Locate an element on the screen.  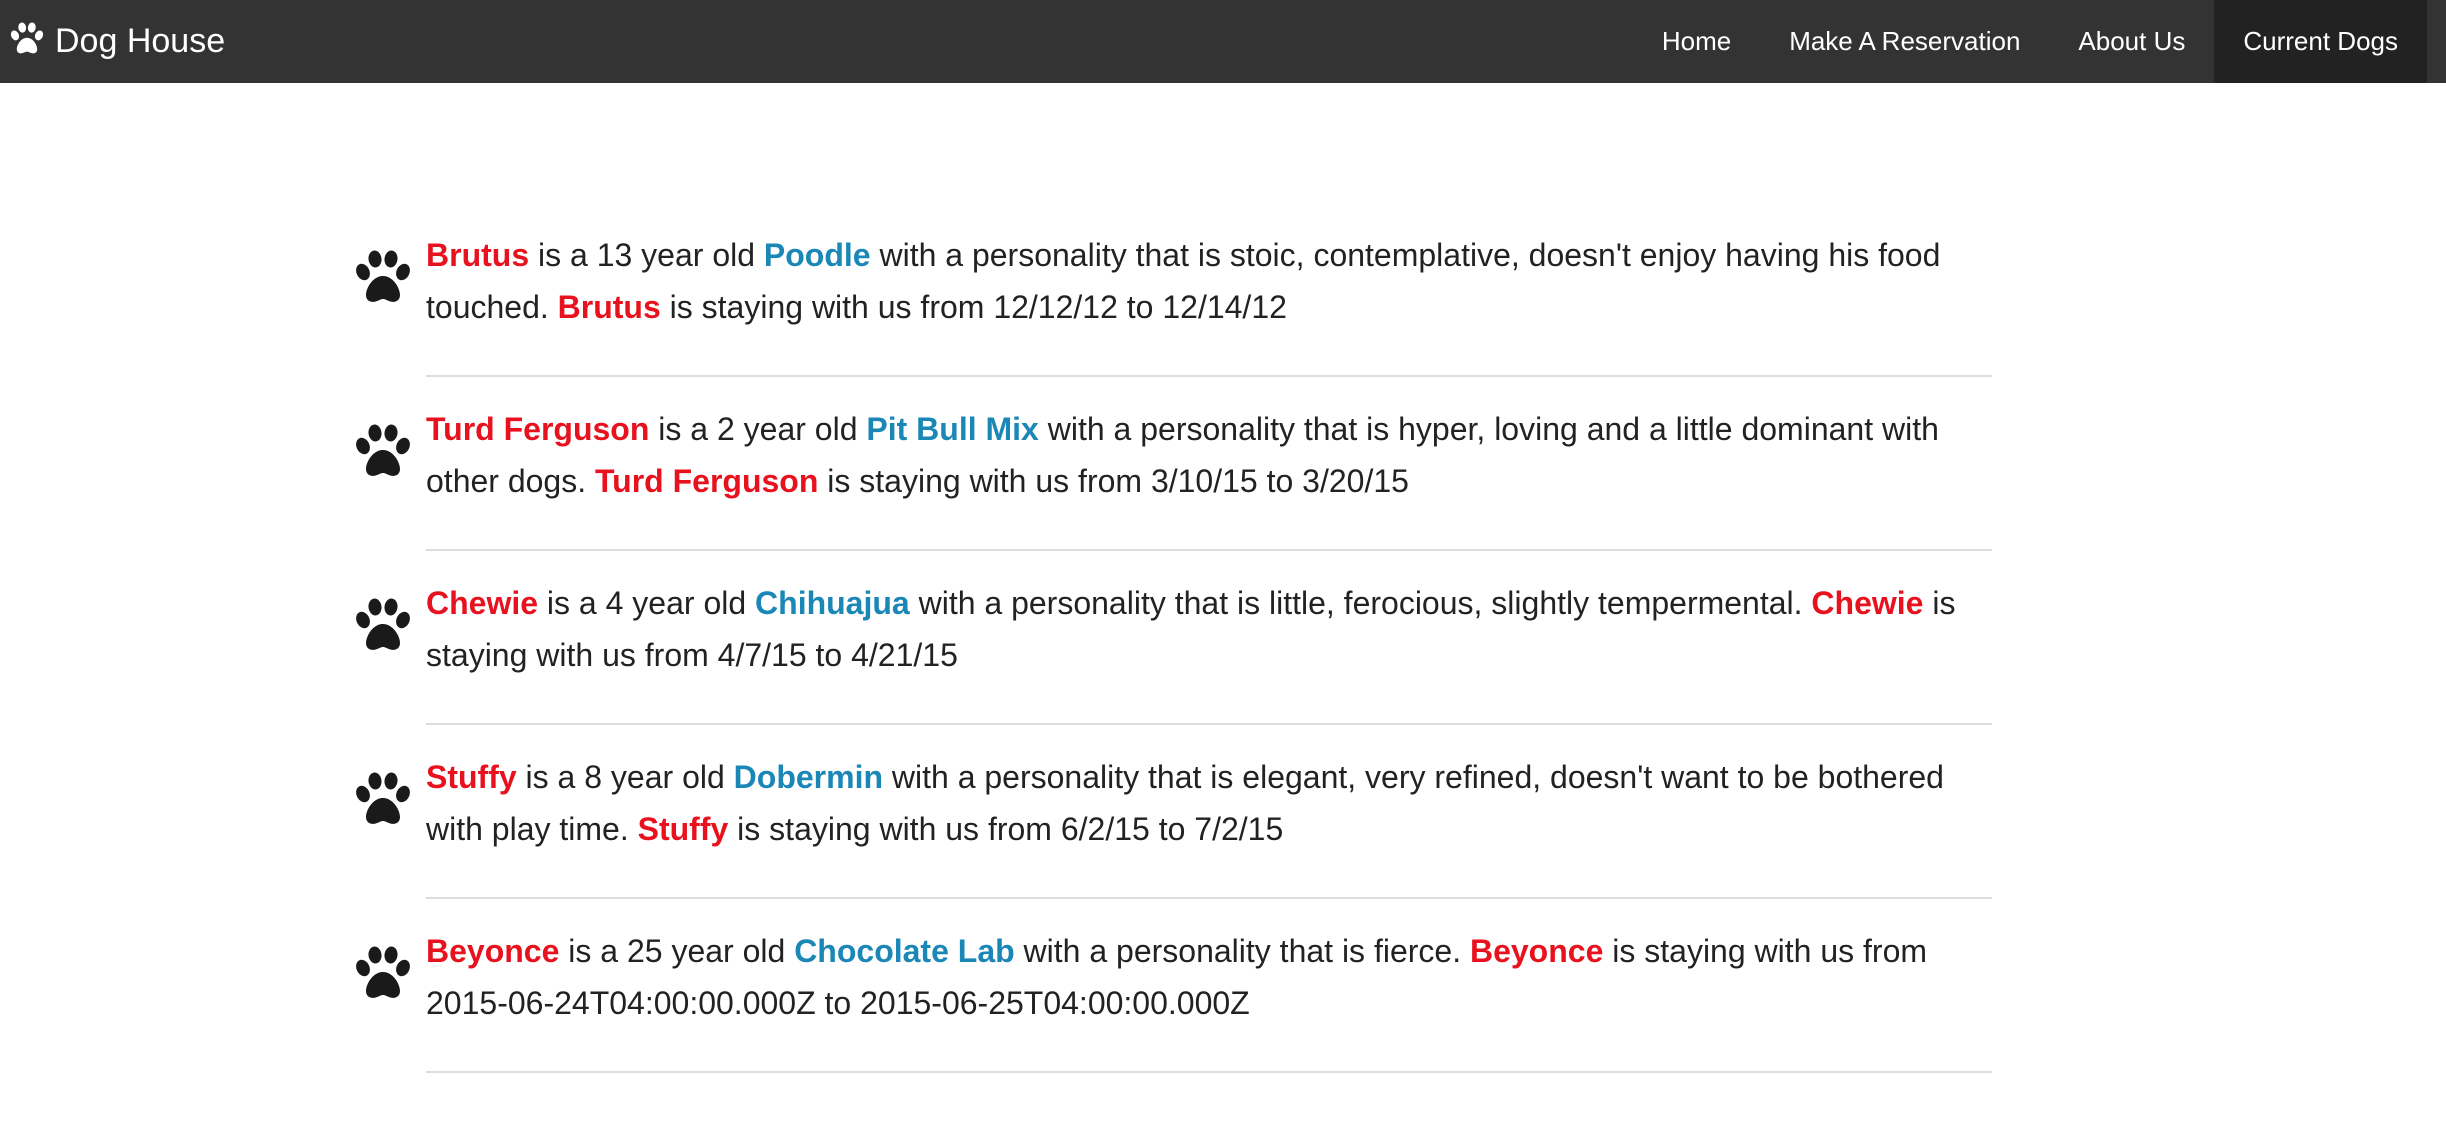
stay-to: 3/20/15 is located at coordinates (1355, 480).